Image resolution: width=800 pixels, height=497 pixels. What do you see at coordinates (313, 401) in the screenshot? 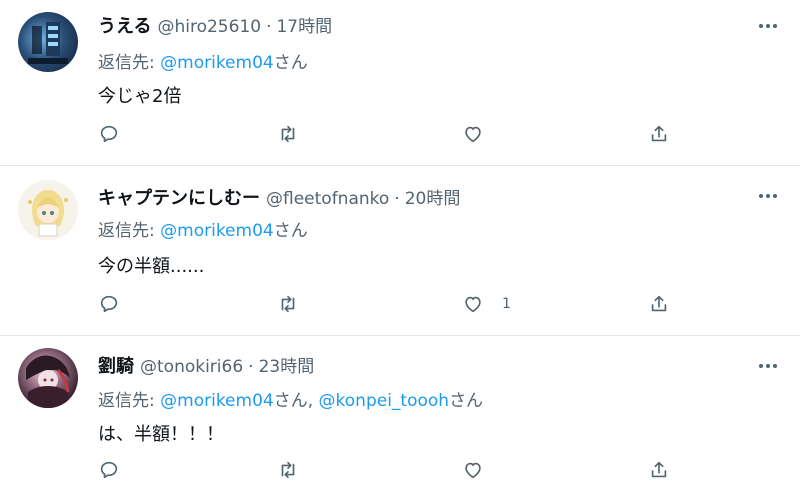
I see `mention-joiner: ,` at bounding box center [313, 401].